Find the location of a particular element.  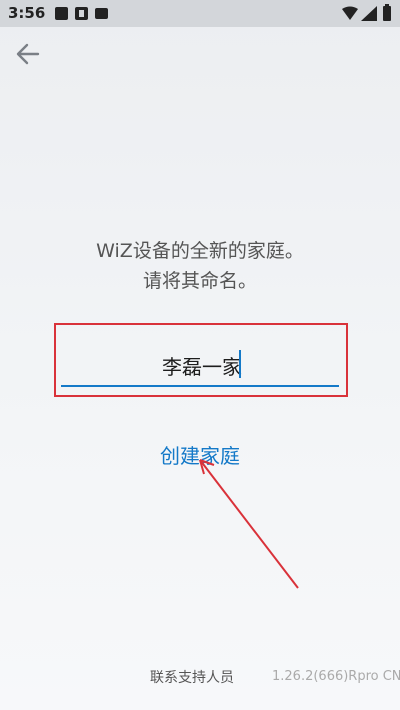

signal-icon is located at coordinates (369, 13).